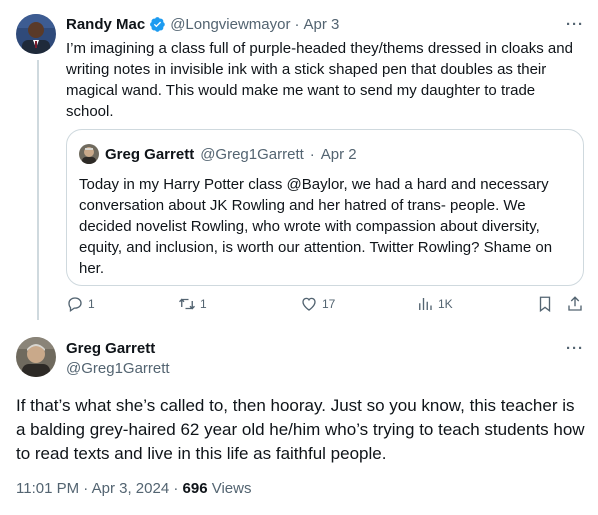  Describe the element at coordinates (47, 488) in the screenshot. I see `tweet2-time: 11:01 PM` at that location.